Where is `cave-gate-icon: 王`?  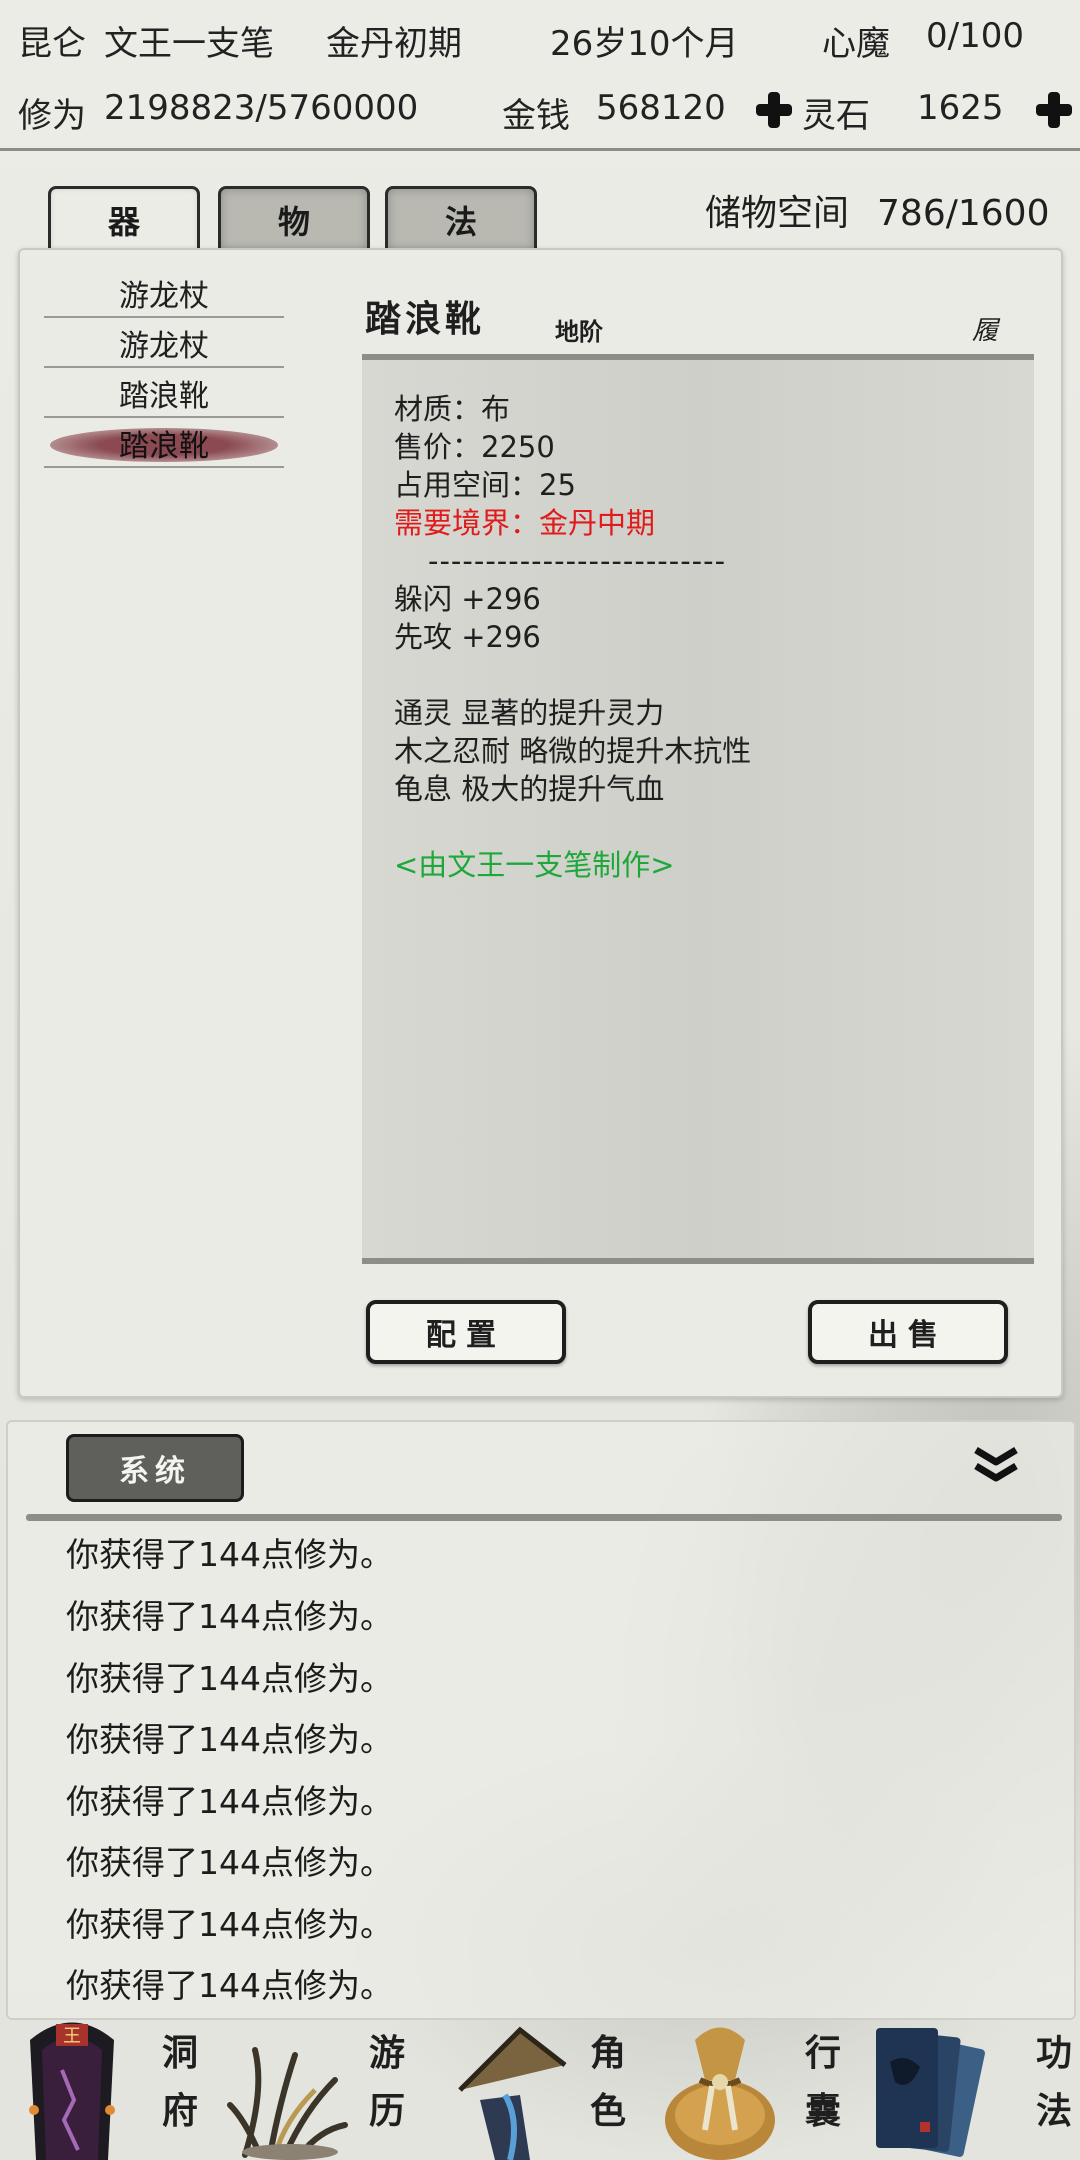
cave-gate-icon: 王 is located at coordinates (72, 2091).